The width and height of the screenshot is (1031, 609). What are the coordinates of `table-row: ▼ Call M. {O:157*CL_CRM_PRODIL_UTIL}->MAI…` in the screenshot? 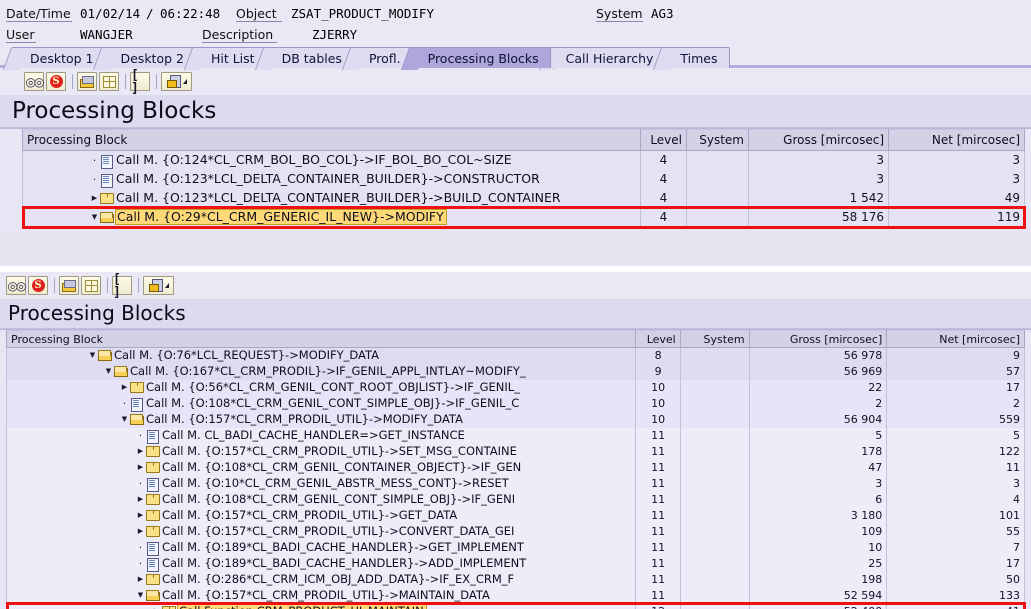 It's located at (515, 595).